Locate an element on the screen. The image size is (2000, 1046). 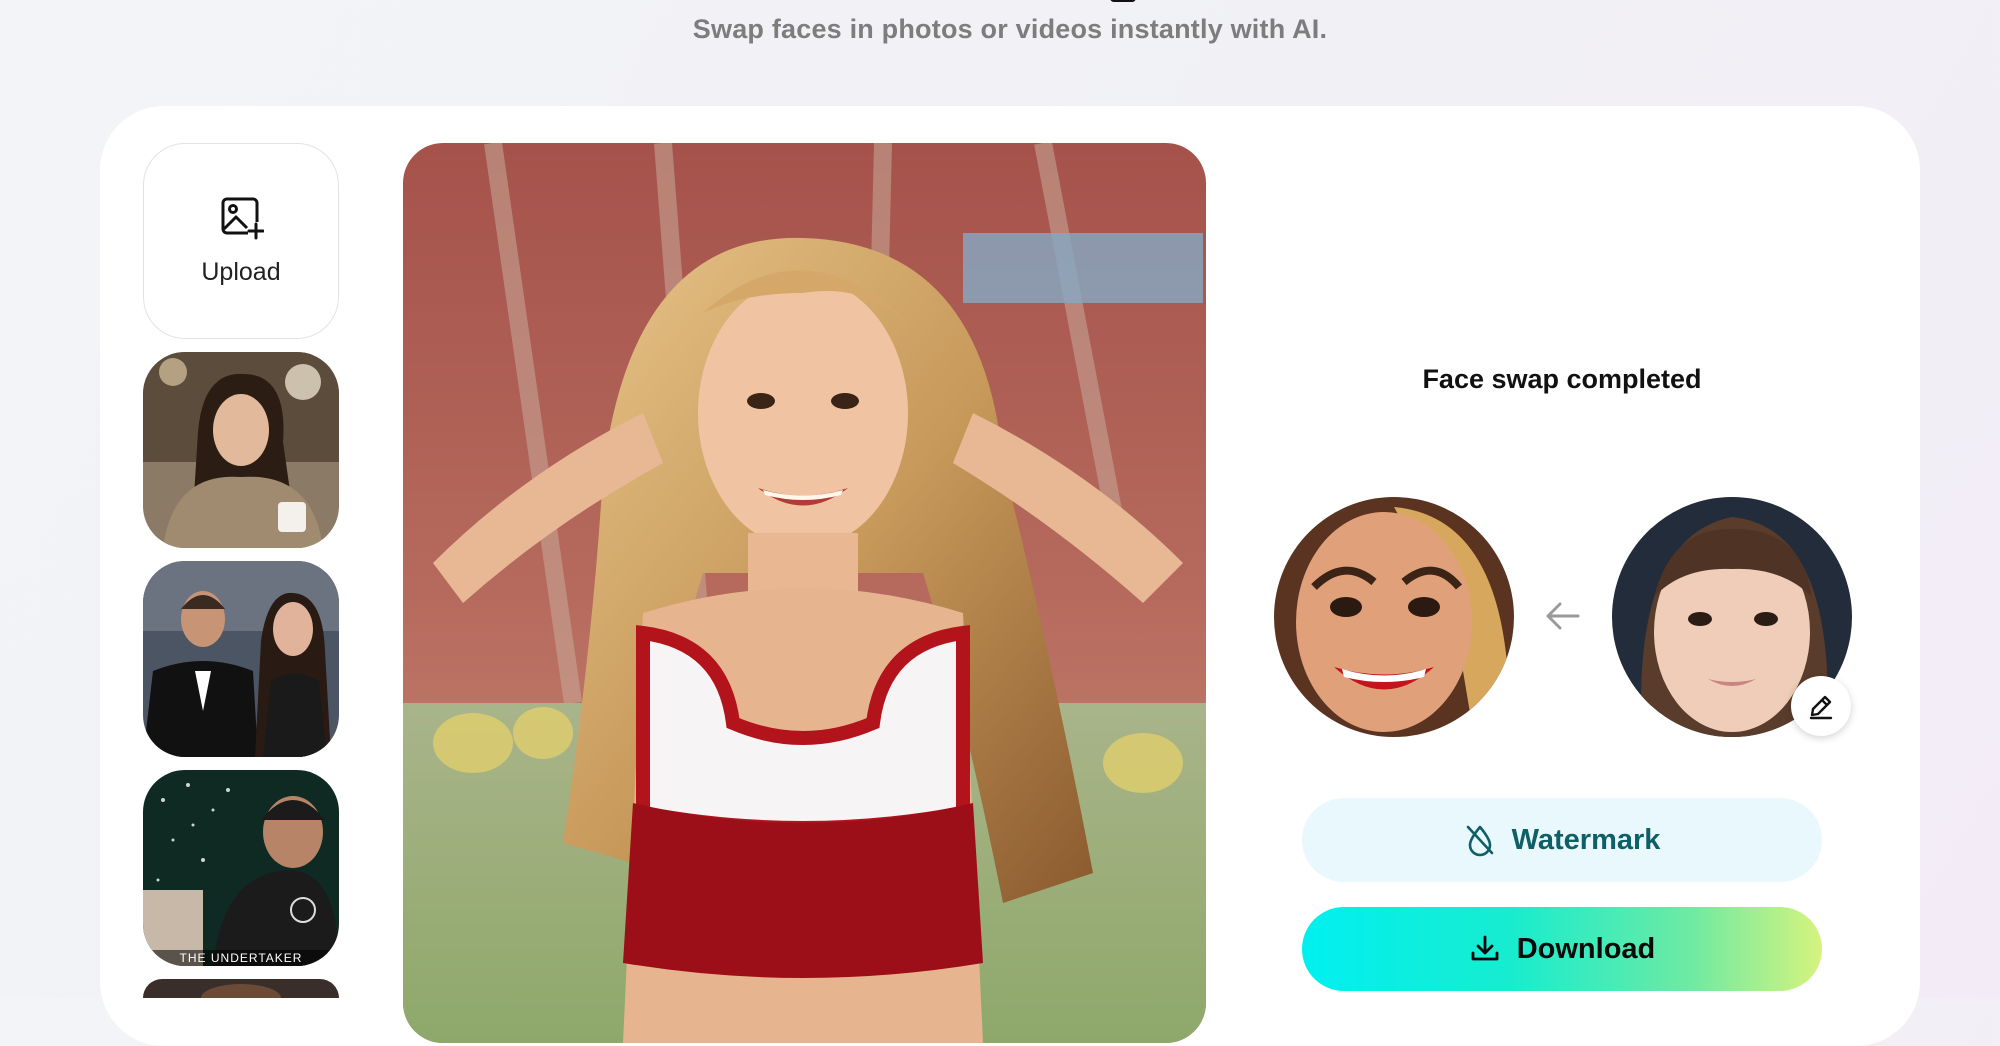
edit-face-button is located at coordinates (1821, 706).